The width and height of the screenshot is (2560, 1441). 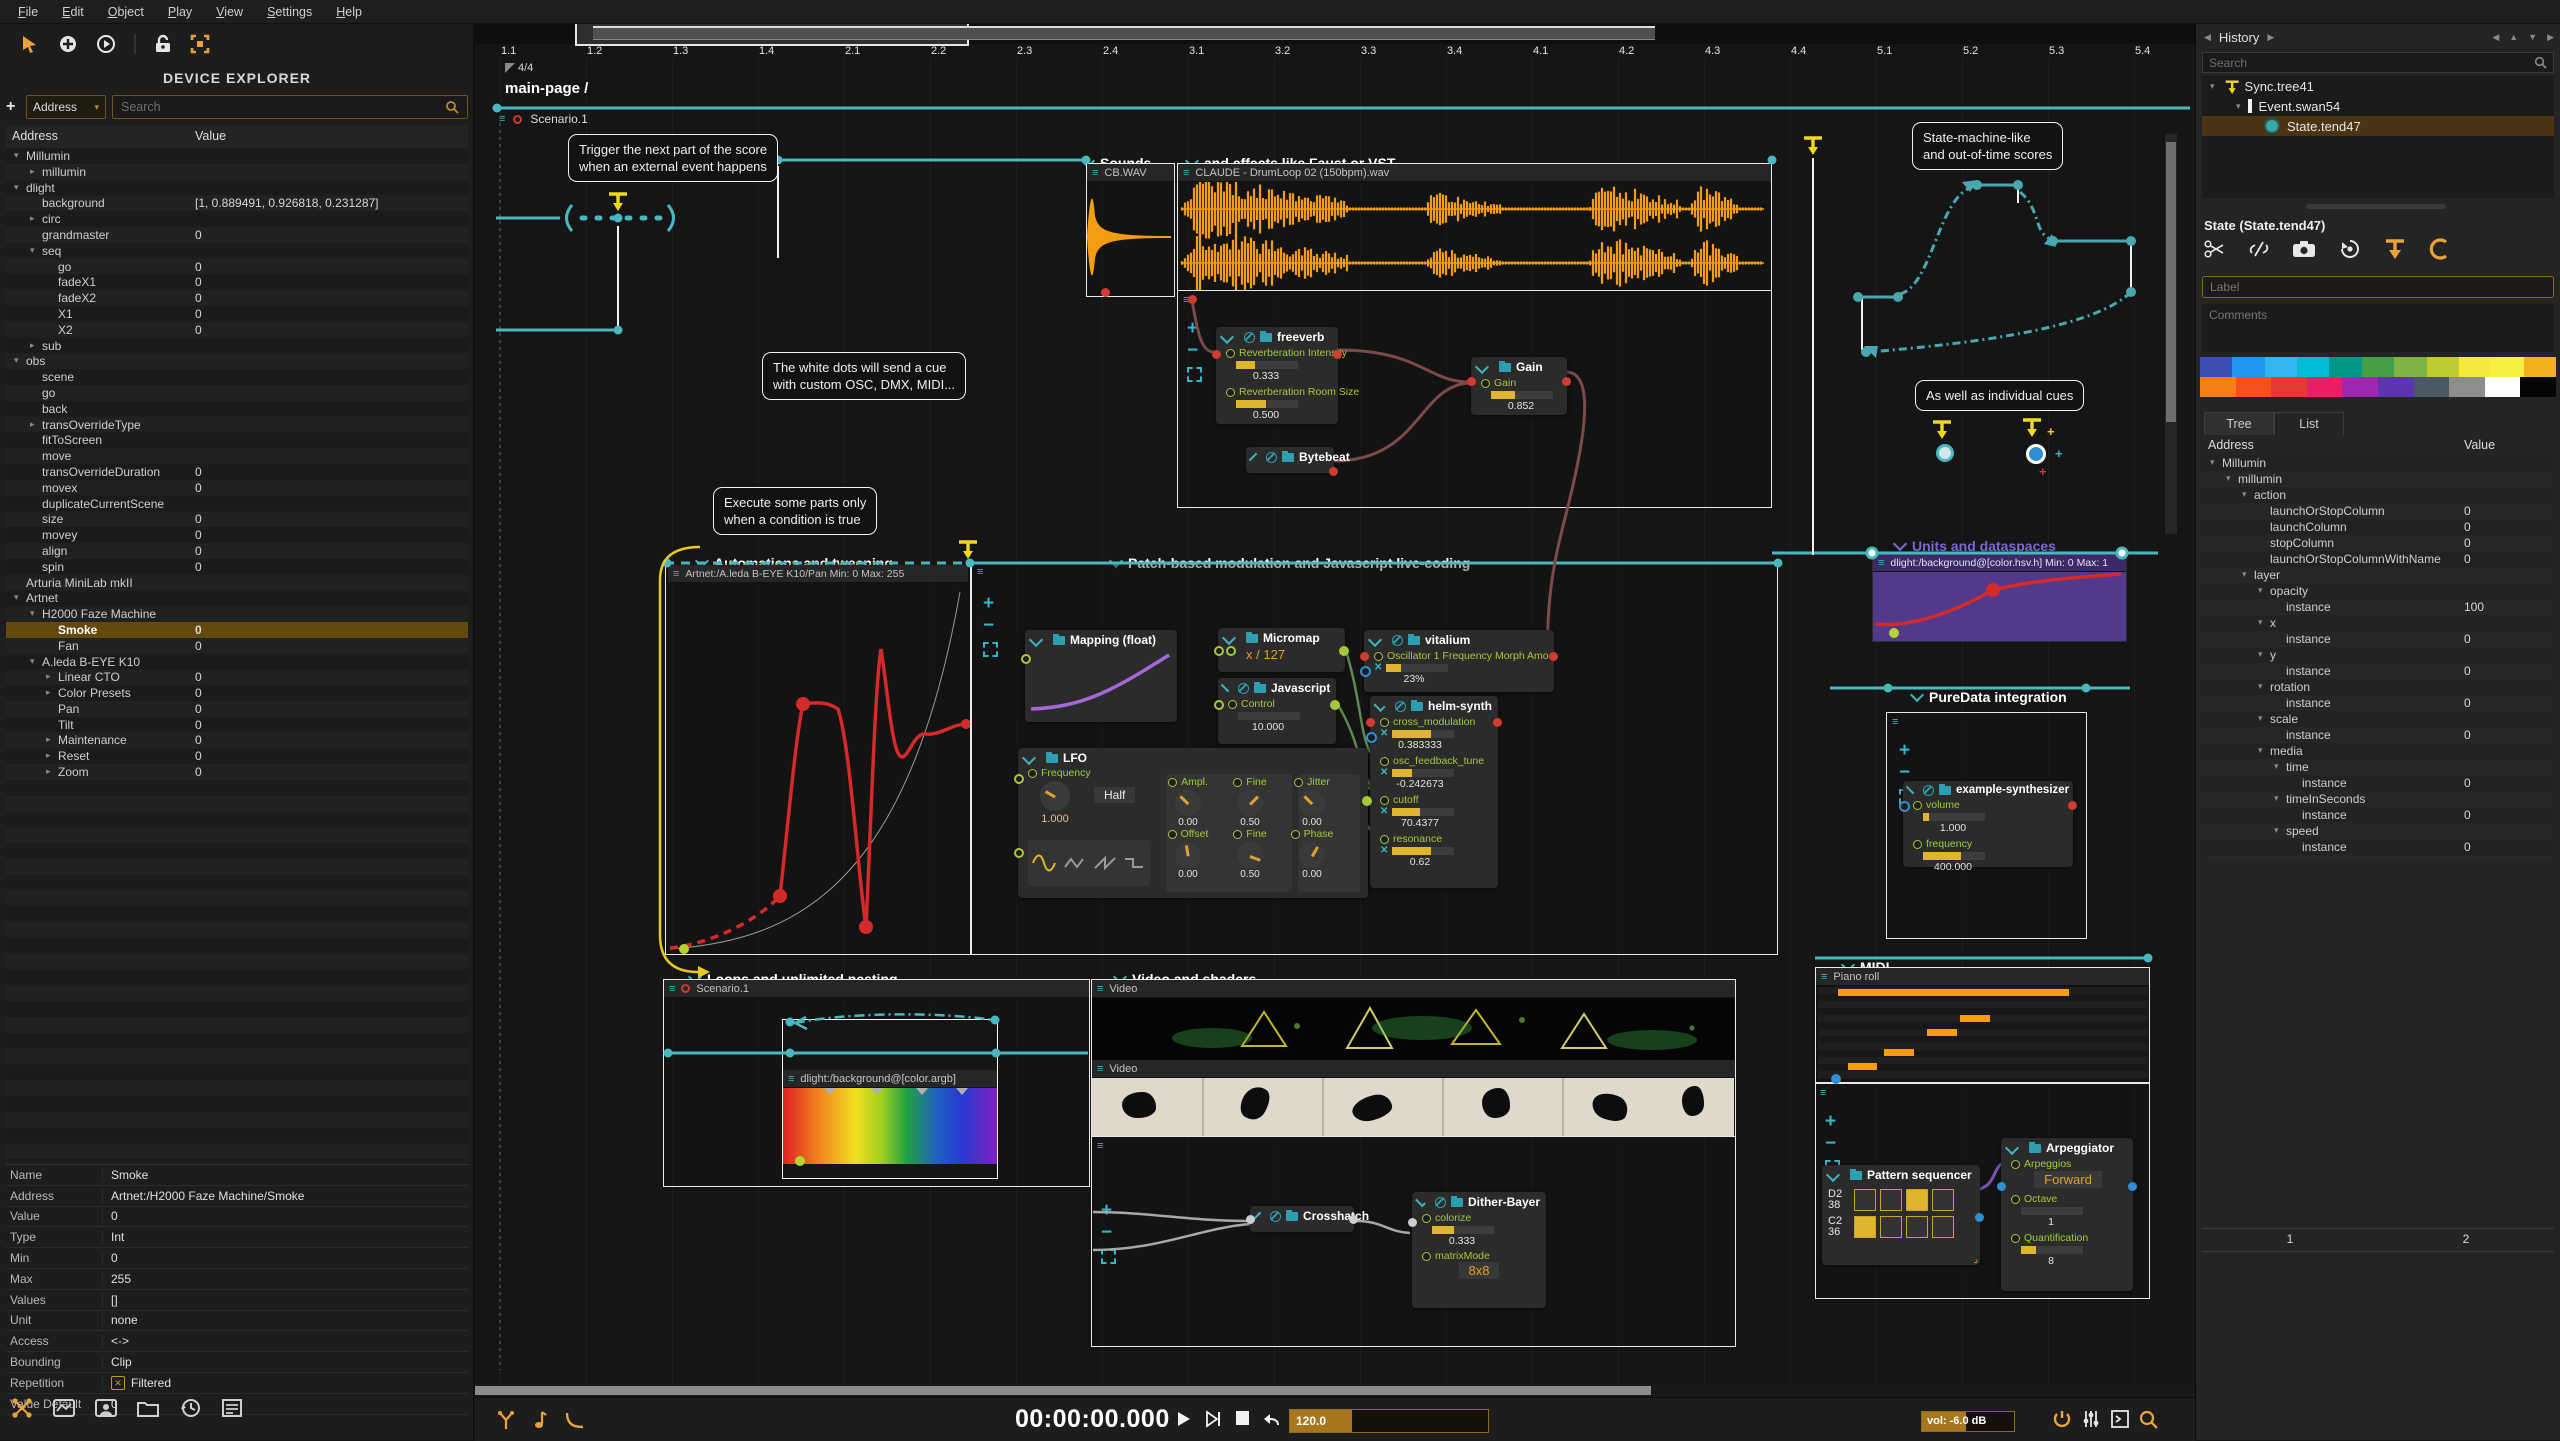 I want to click on tree-row-fadeX2: fadeX2 0, so click(x=237, y=298).